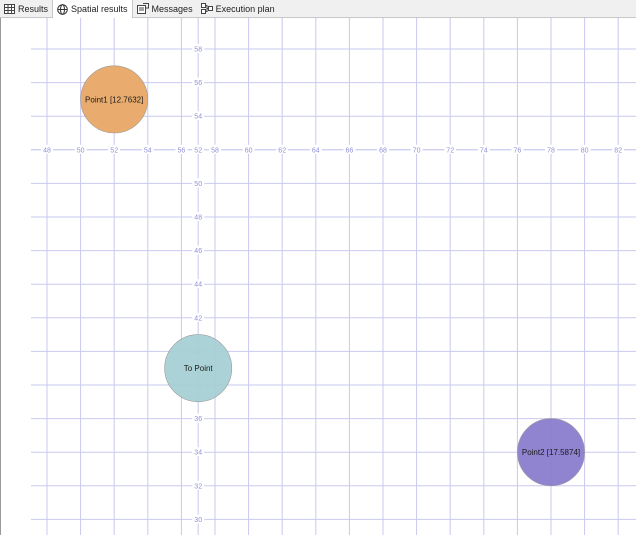  What do you see at coordinates (172, 8) in the screenshot?
I see `tab-messages-label: Messages` at bounding box center [172, 8].